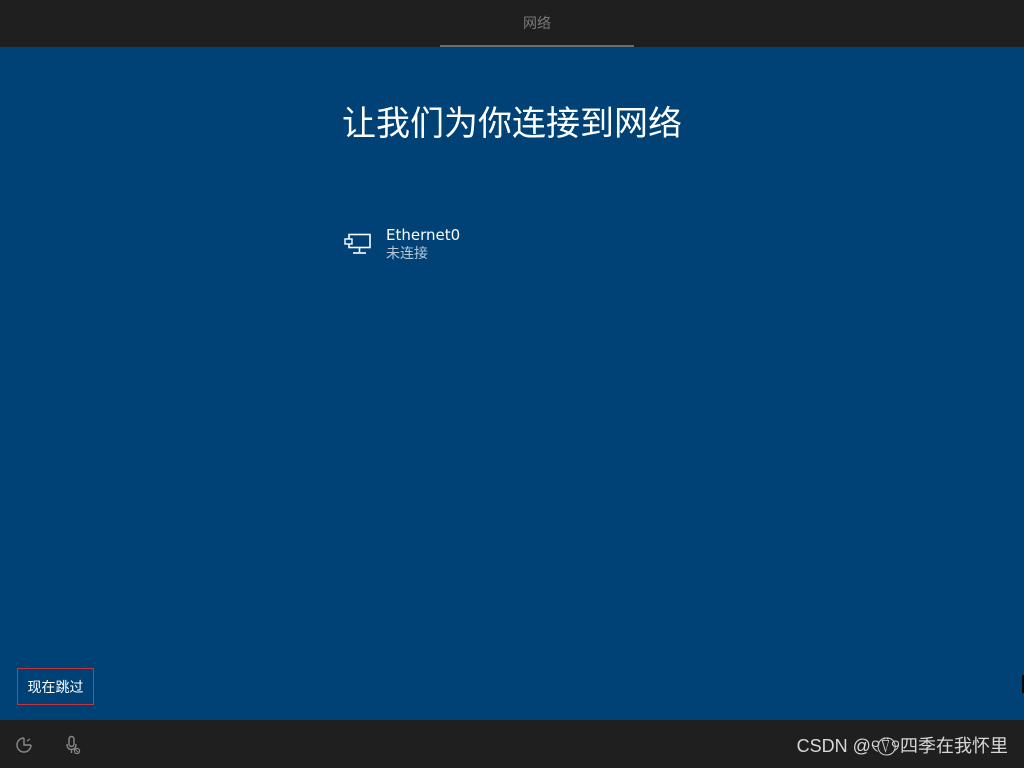  I want to click on skip-now-button: 现在跳过, so click(55, 686).